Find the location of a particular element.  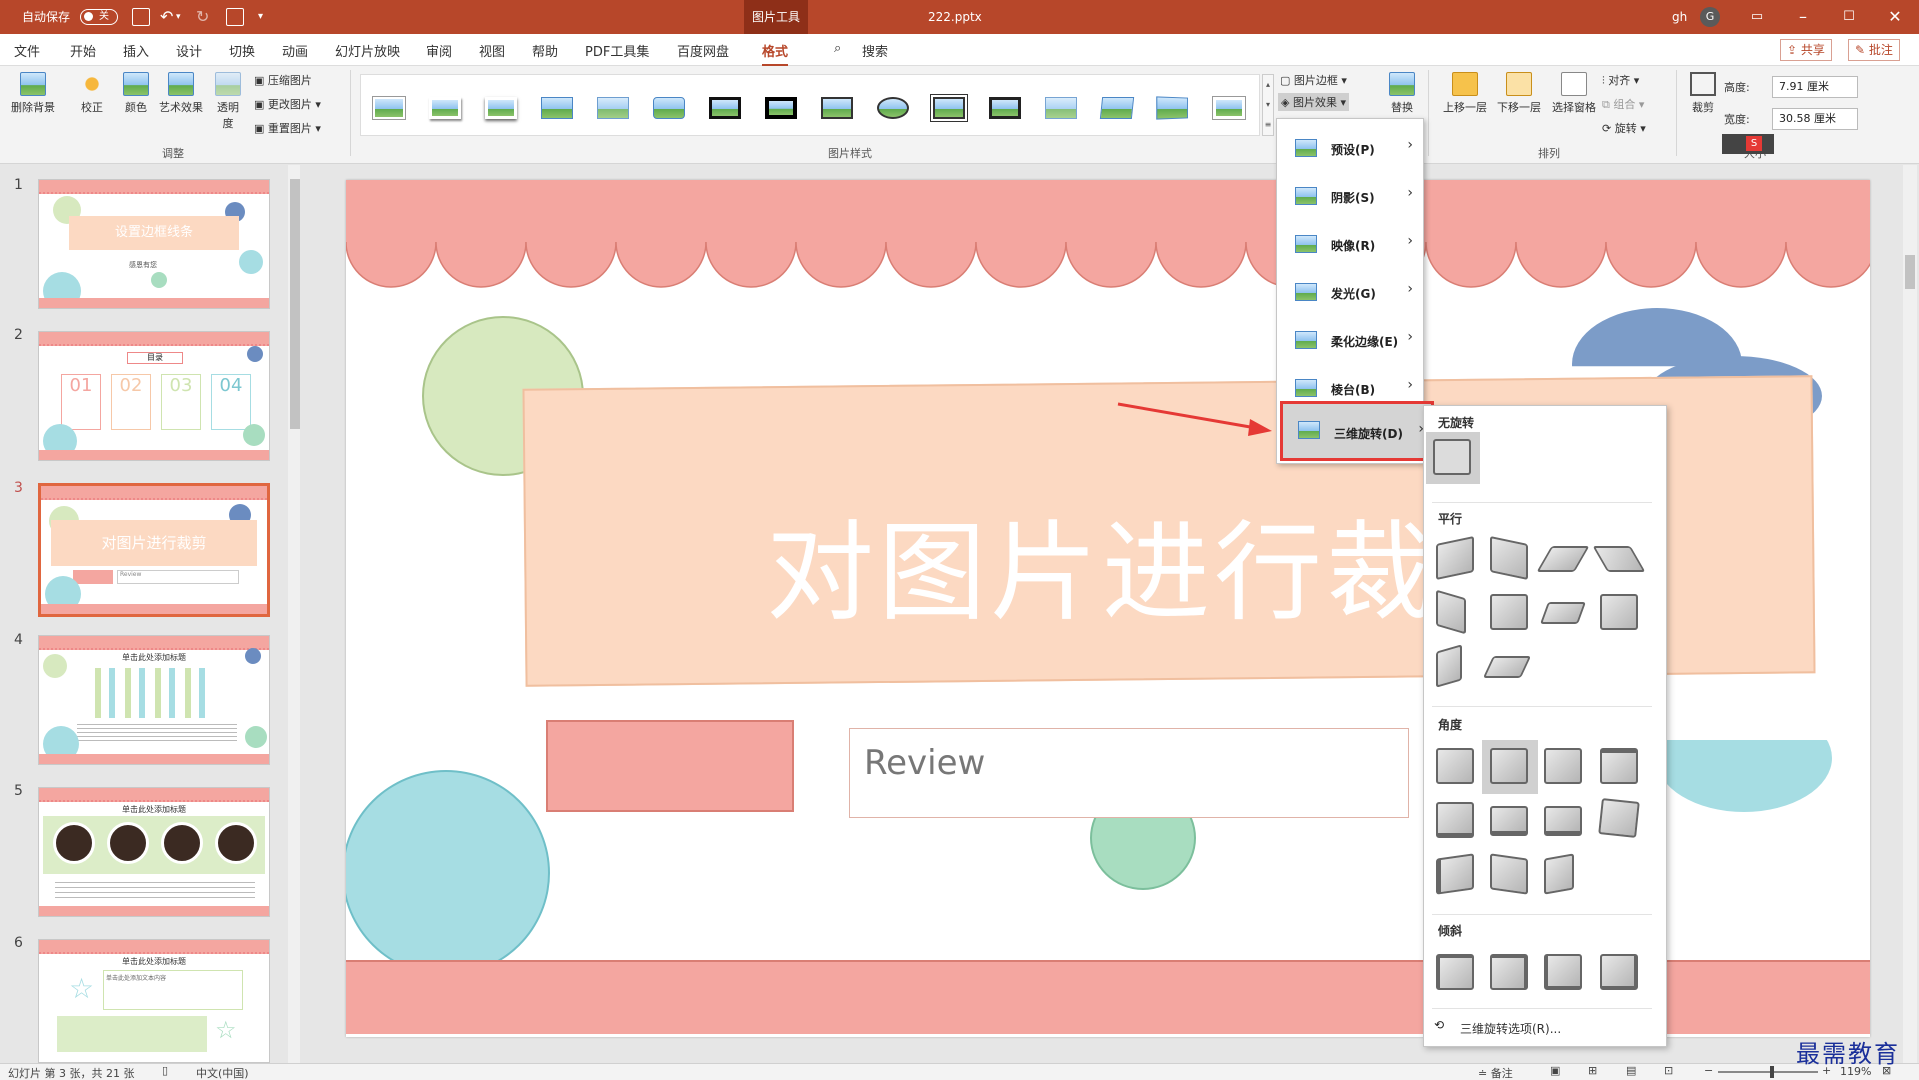

menu-item-reflection: 映像(R) › is located at coordinates (1350, 244).